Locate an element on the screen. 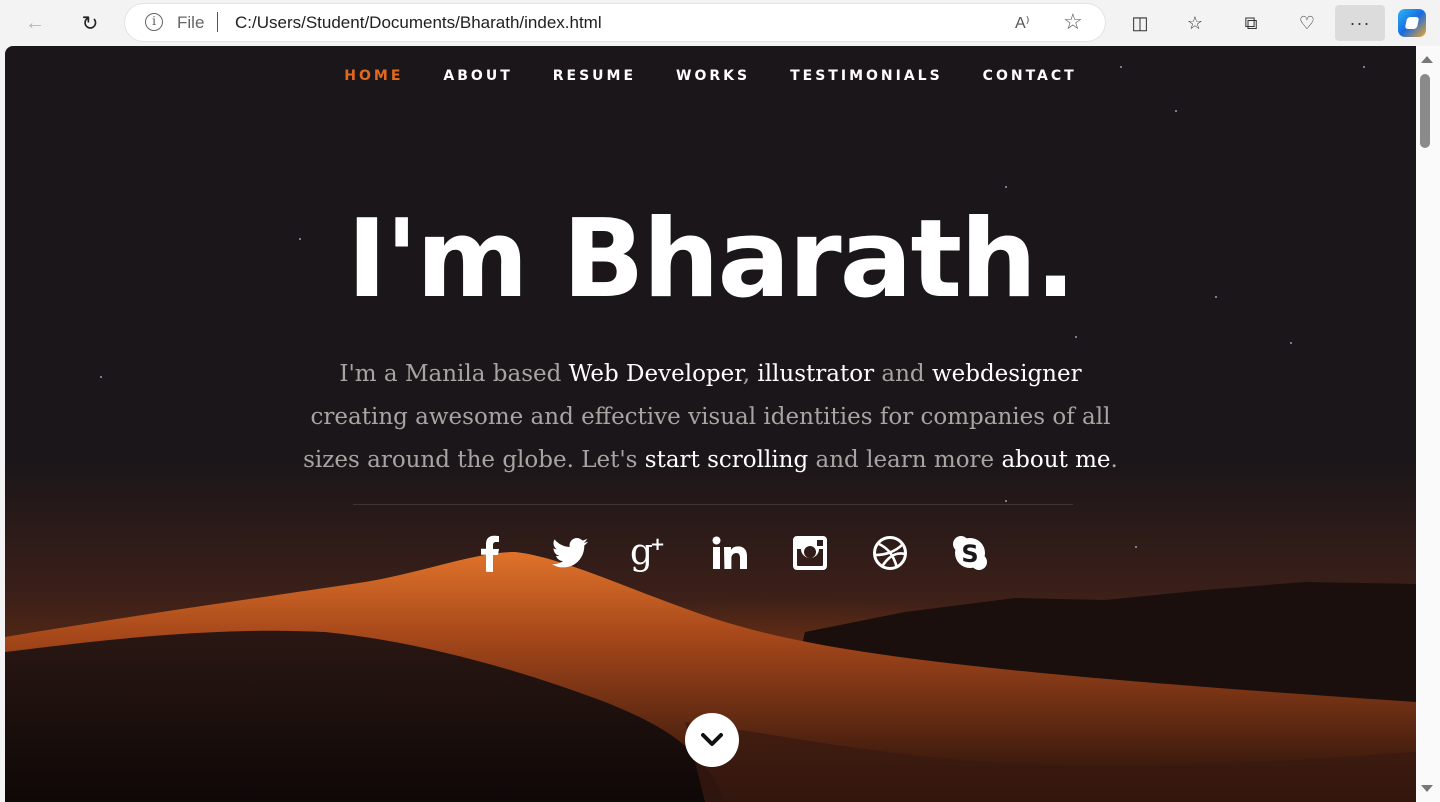 This screenshot has width=1440, height=802. scroll-down-arrow-icon is located at coordinates (1427, 788).